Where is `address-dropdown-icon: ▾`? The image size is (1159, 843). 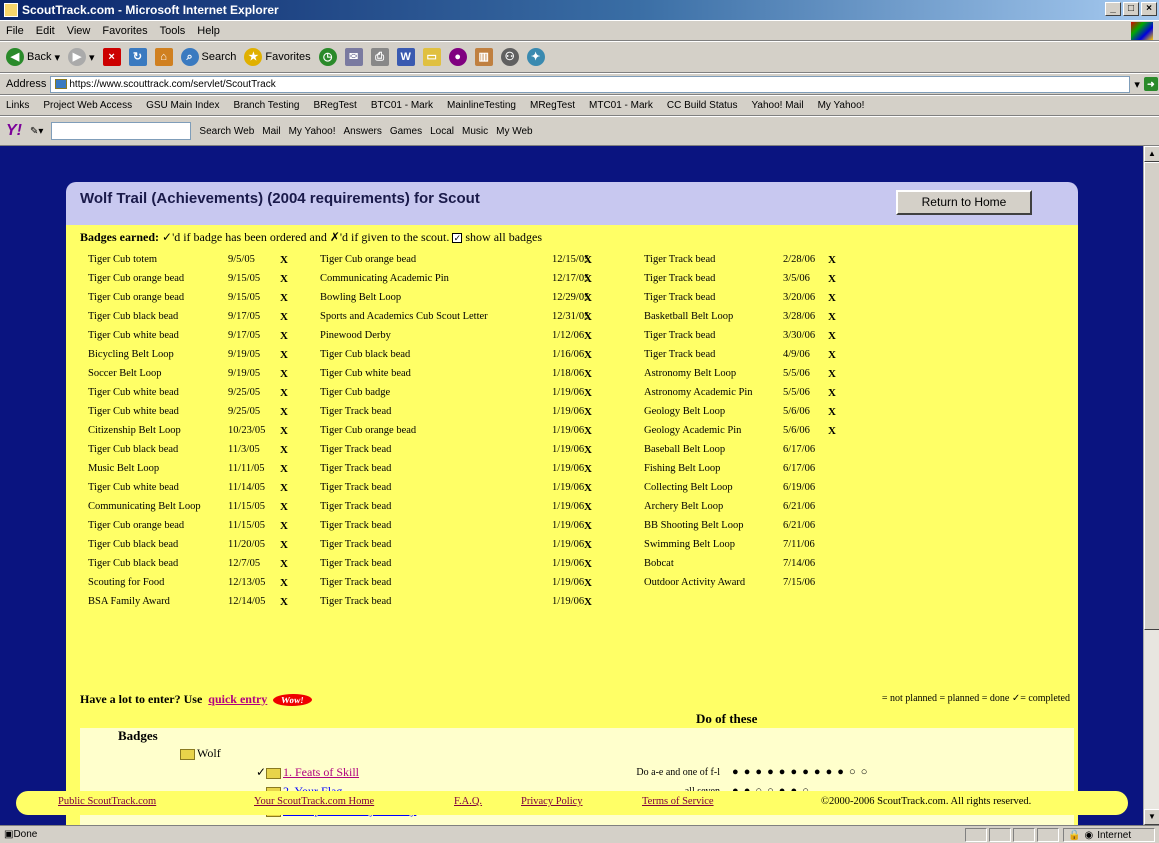
address-dropdown-icon: ▾ is located at coordinates (1137, 84).